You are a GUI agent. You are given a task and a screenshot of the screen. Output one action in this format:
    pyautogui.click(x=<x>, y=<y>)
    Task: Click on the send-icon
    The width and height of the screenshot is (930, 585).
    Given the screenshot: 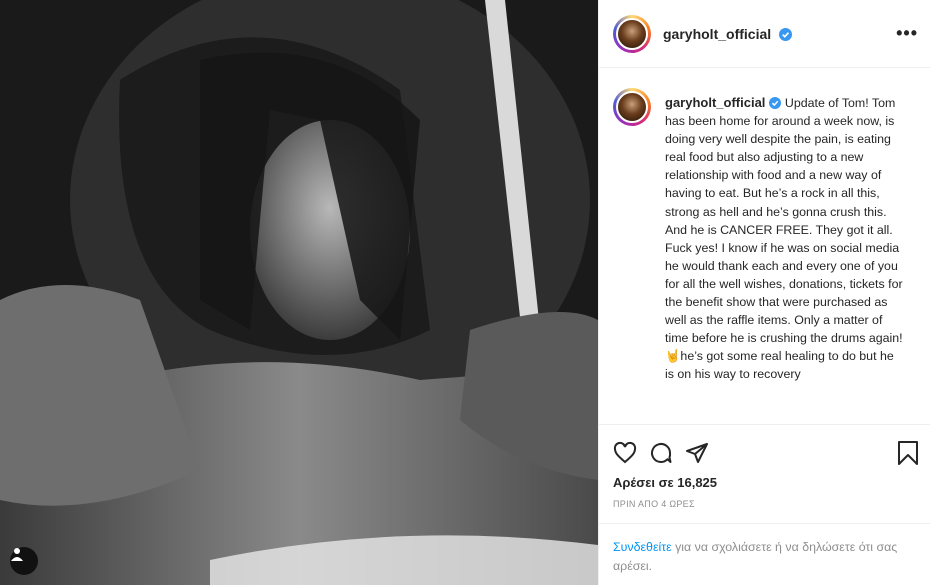 What is the action you would take?
    pyautogui.click(x=697, y=453)
    